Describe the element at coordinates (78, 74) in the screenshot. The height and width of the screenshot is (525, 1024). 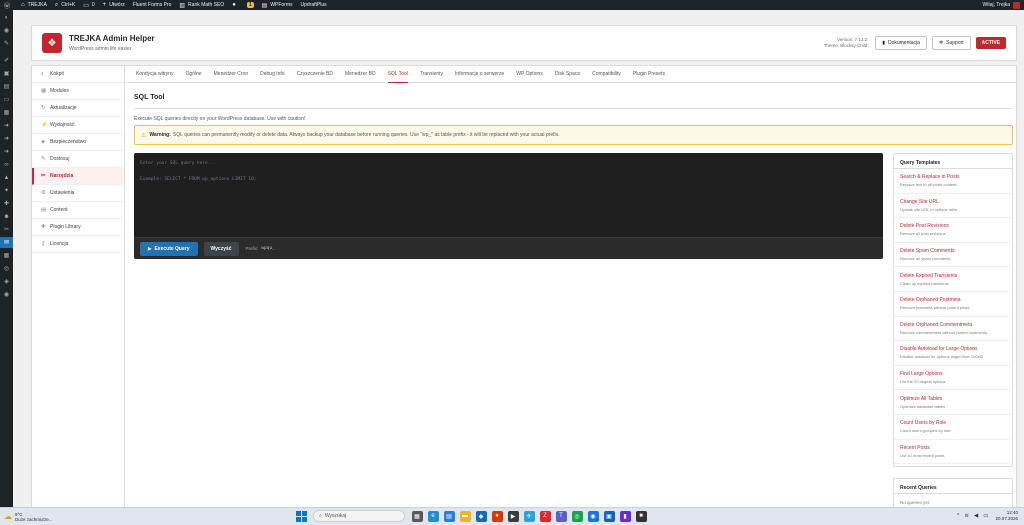
I see `sidebar-item-kokpit: ◐ Kokpit` at that location.